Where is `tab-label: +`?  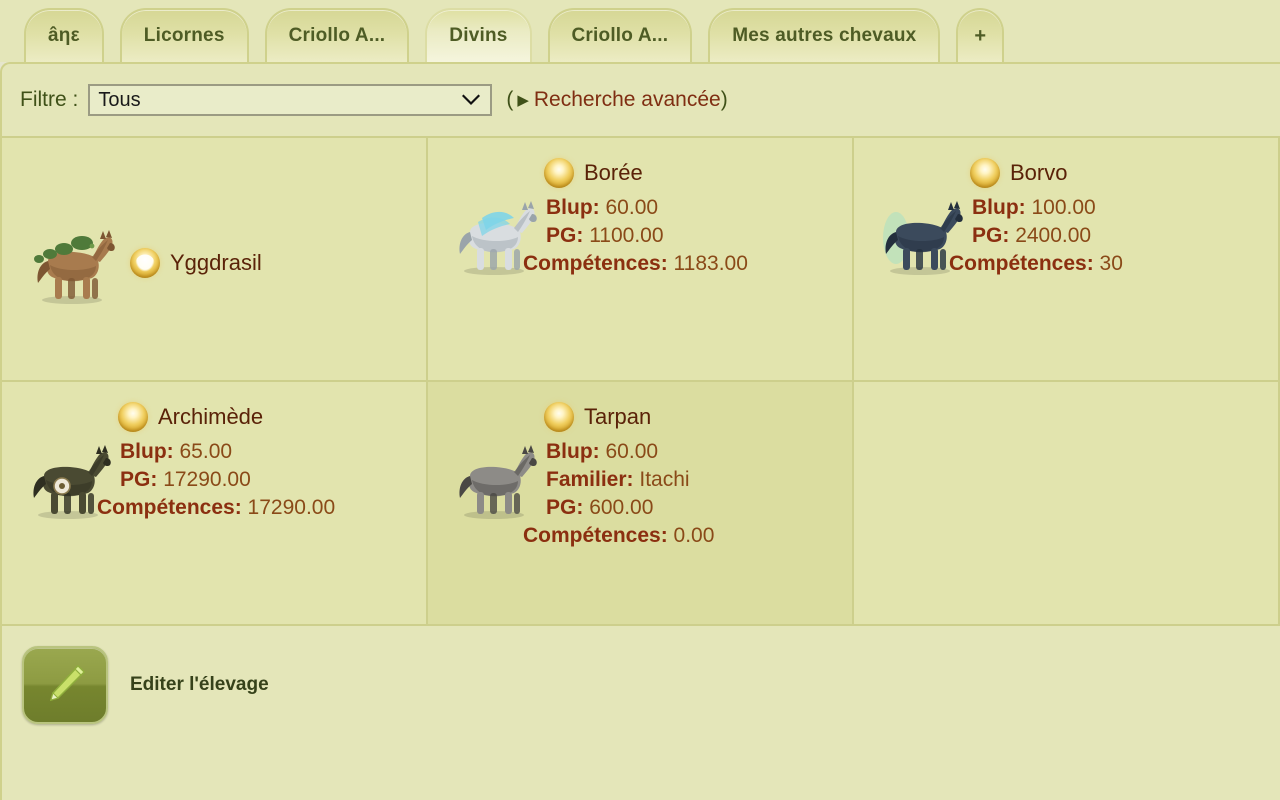
tab-label: + is located at coordinates (980, 35).